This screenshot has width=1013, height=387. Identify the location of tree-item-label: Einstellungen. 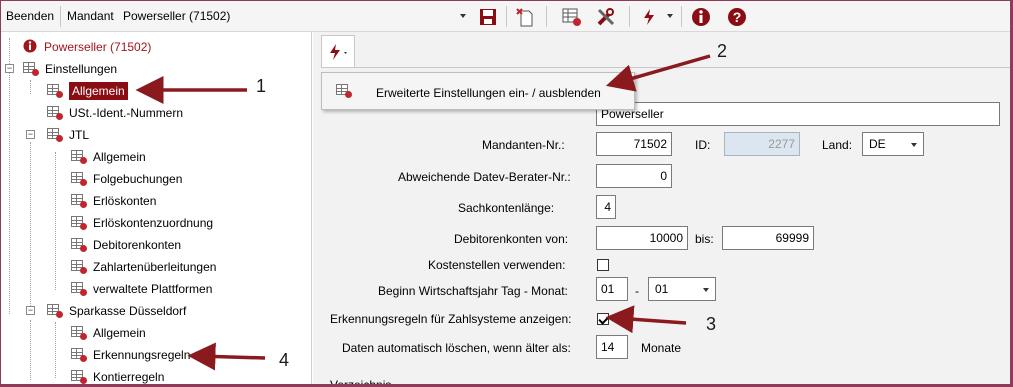
(81, 69).